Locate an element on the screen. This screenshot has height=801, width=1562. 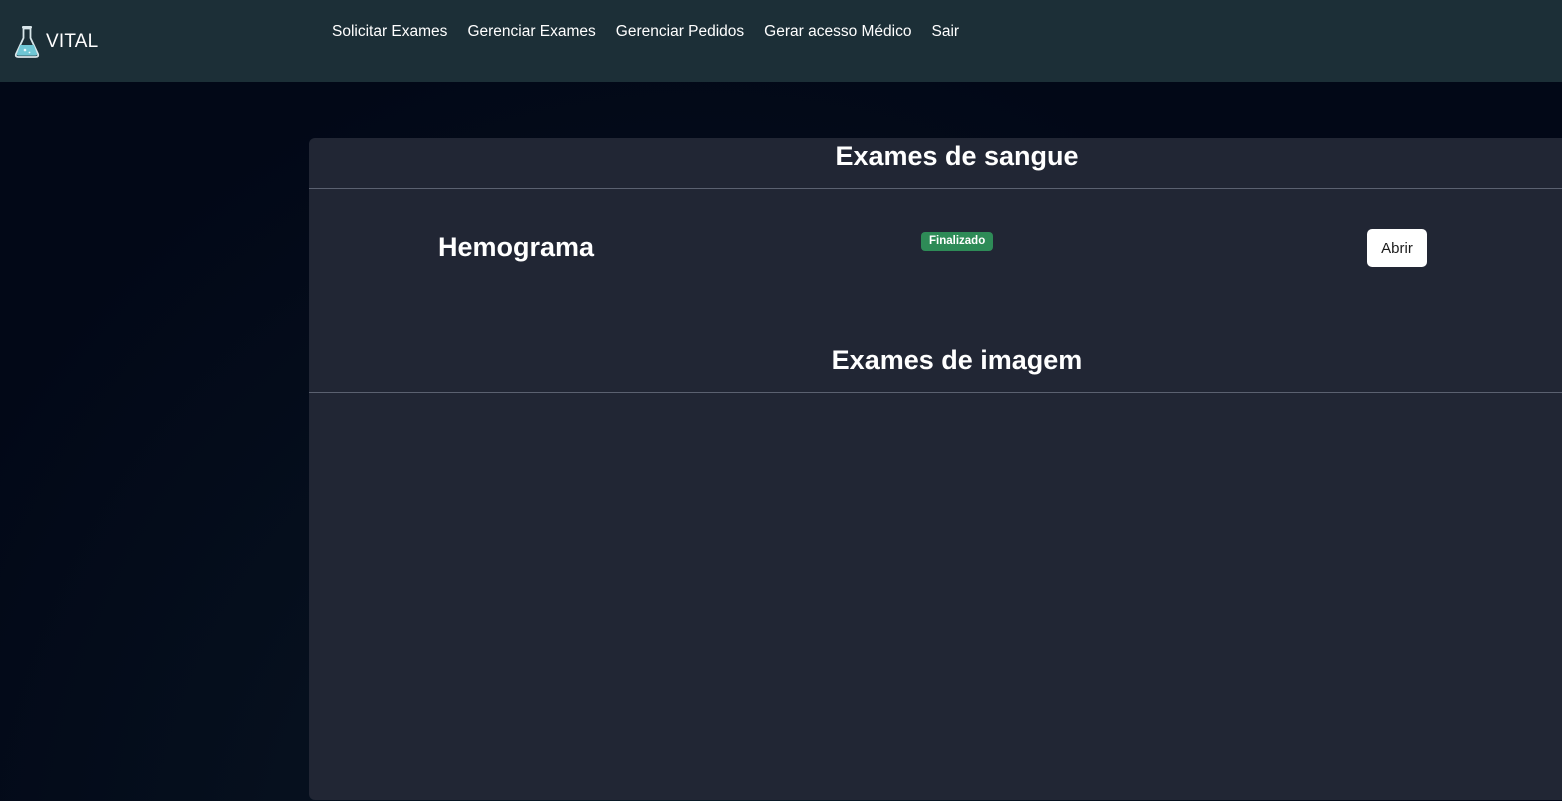
nav-gerar-acesso-medico: Gerar acesso Médico is located at coordinates (837, 32).